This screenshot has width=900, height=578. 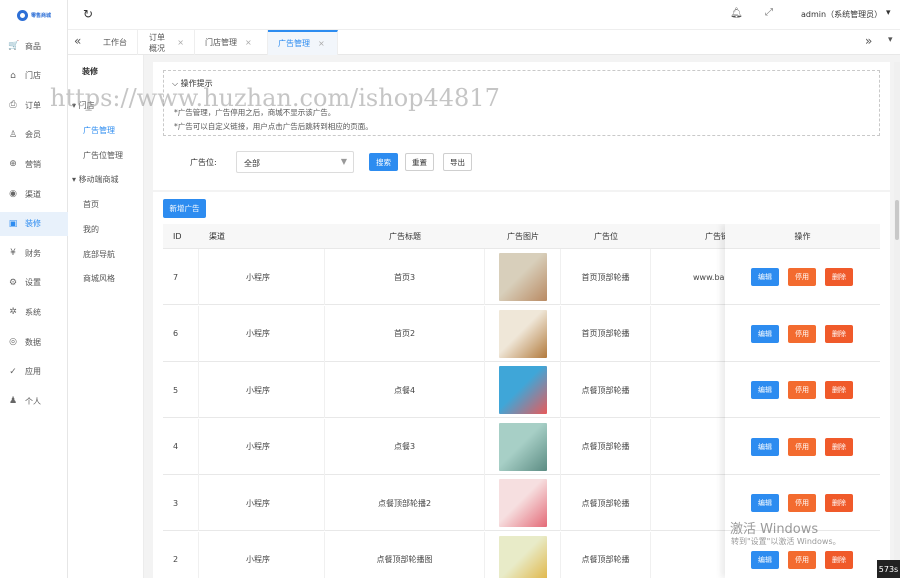 What do you see at coordinates (383, 162) in the screenshot?
I see `search-button: 搜索` at bounding box center [383, 162].